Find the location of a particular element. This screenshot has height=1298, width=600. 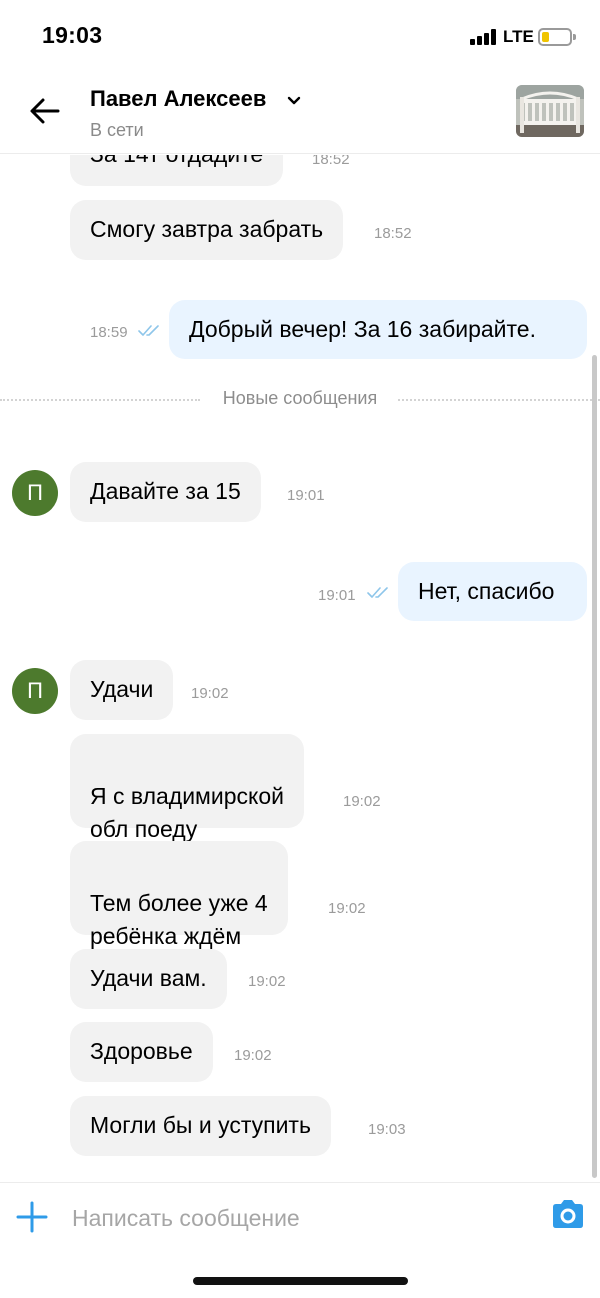

message-composer is located at coordinates (300, 1217).